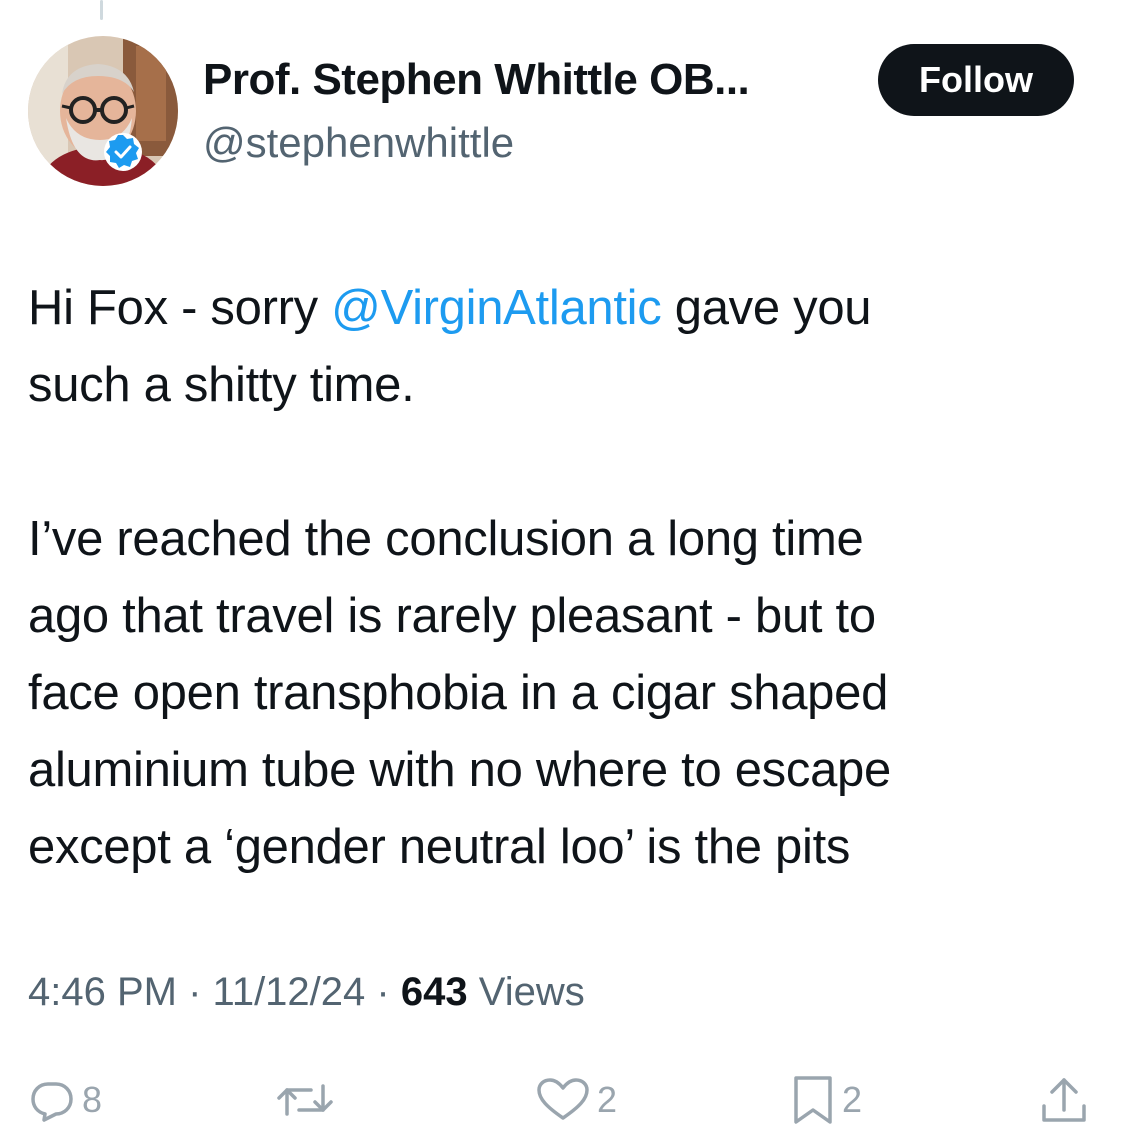 The height and width of the screenshot is (1133, 1125). What do you see at coordinates (813, 1100) in the screenshot?
I see `bookmark-icon` at bounding box center [813, 1100].